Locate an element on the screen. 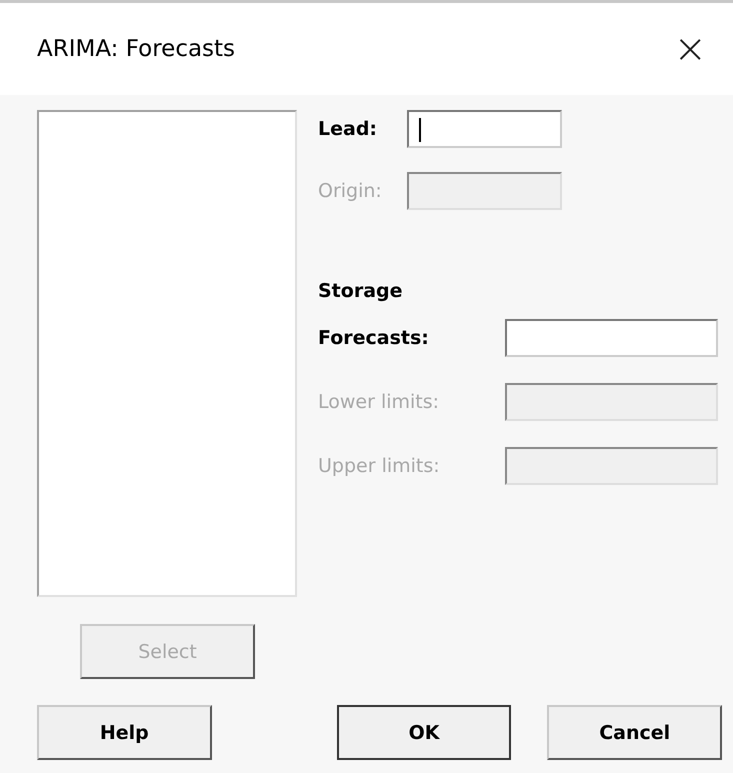 The width and height of the screenshot is (733, 773). dialog-button: OK is located at coordinates (424, 732).